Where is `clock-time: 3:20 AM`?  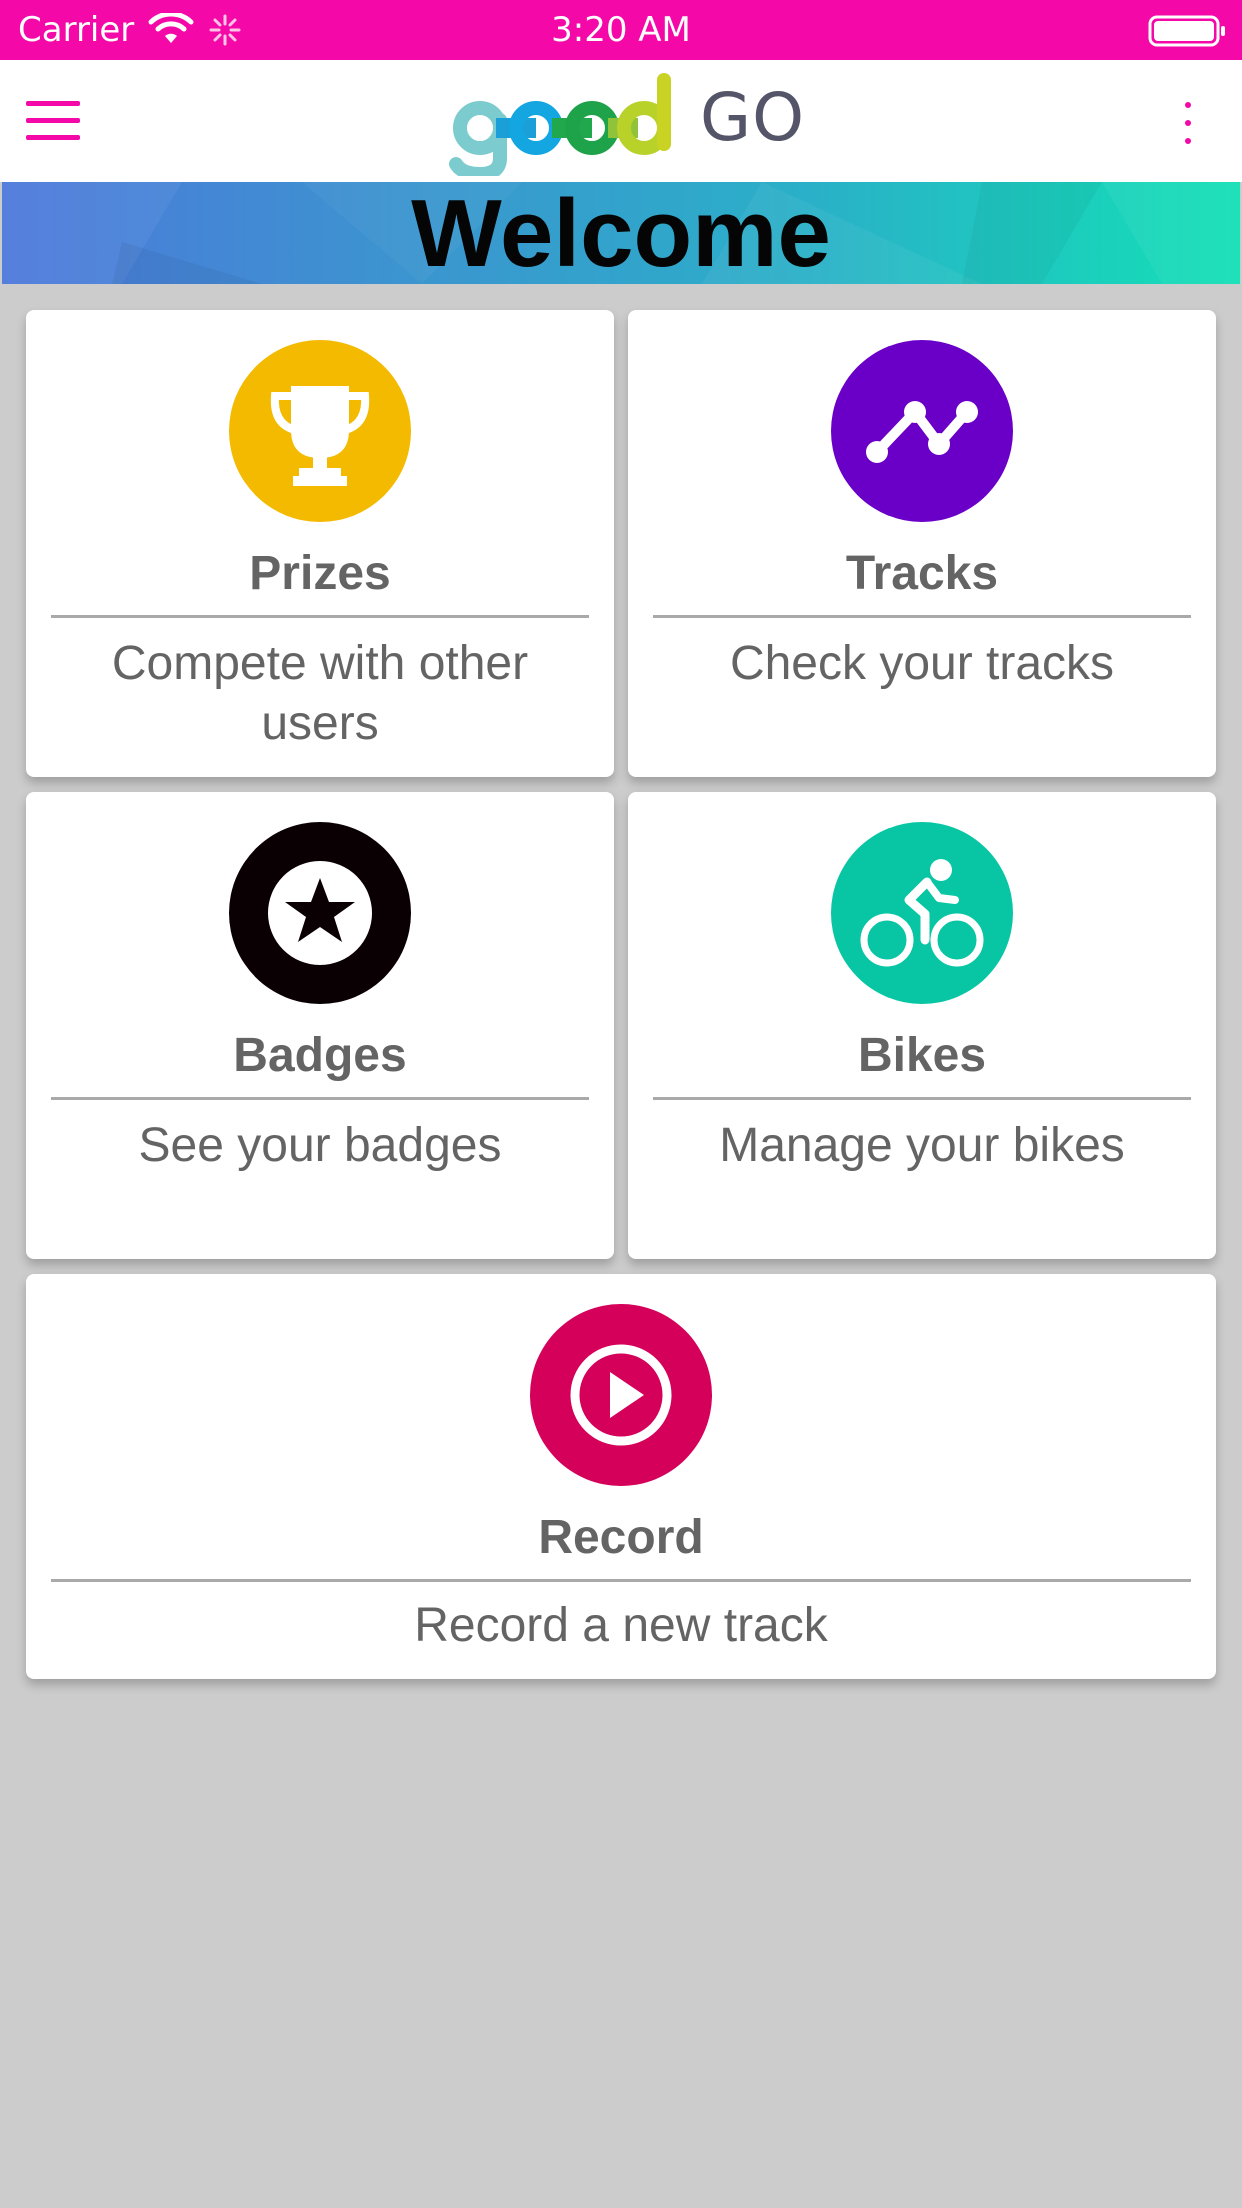
clock-time: 3:20 AM is located at coordinates (621, 30).